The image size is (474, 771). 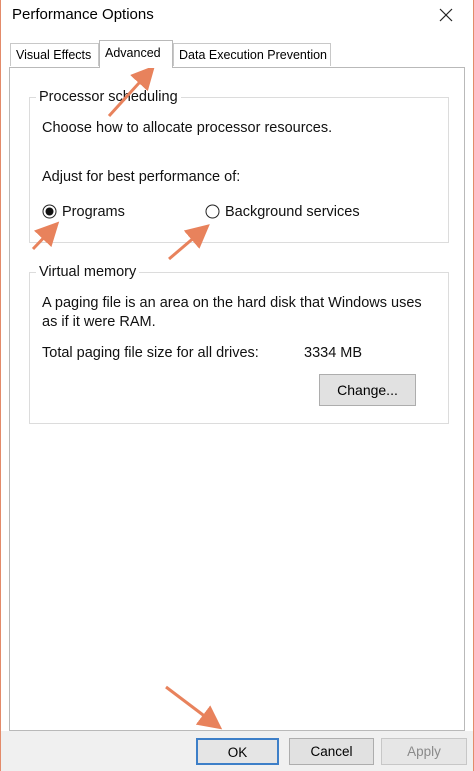 What do you see at coordinates (424, 751) in the screenshot?
I see `apply-button: Apply` at bounding box center [424, 751].